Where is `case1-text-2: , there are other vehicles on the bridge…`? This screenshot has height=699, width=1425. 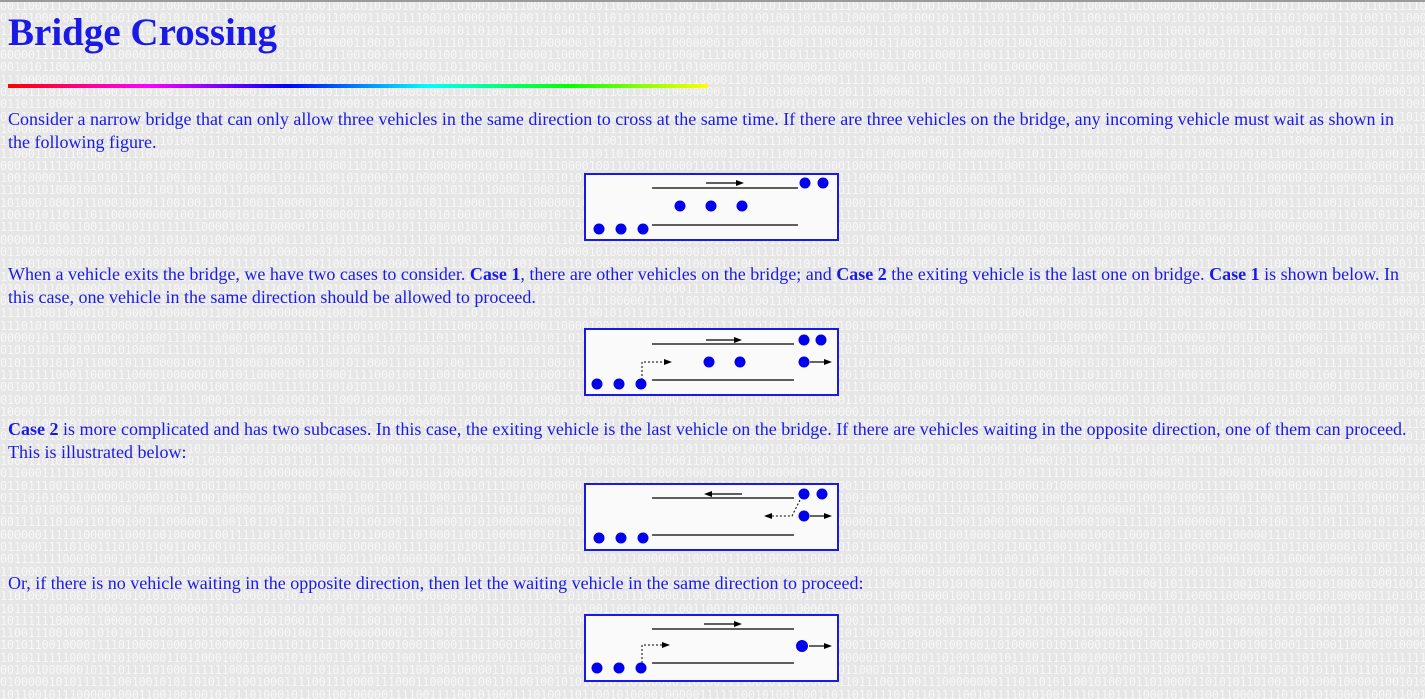 case1-text-2: , there are other vehicles on the bridge… is located at coordinates (678, 274).